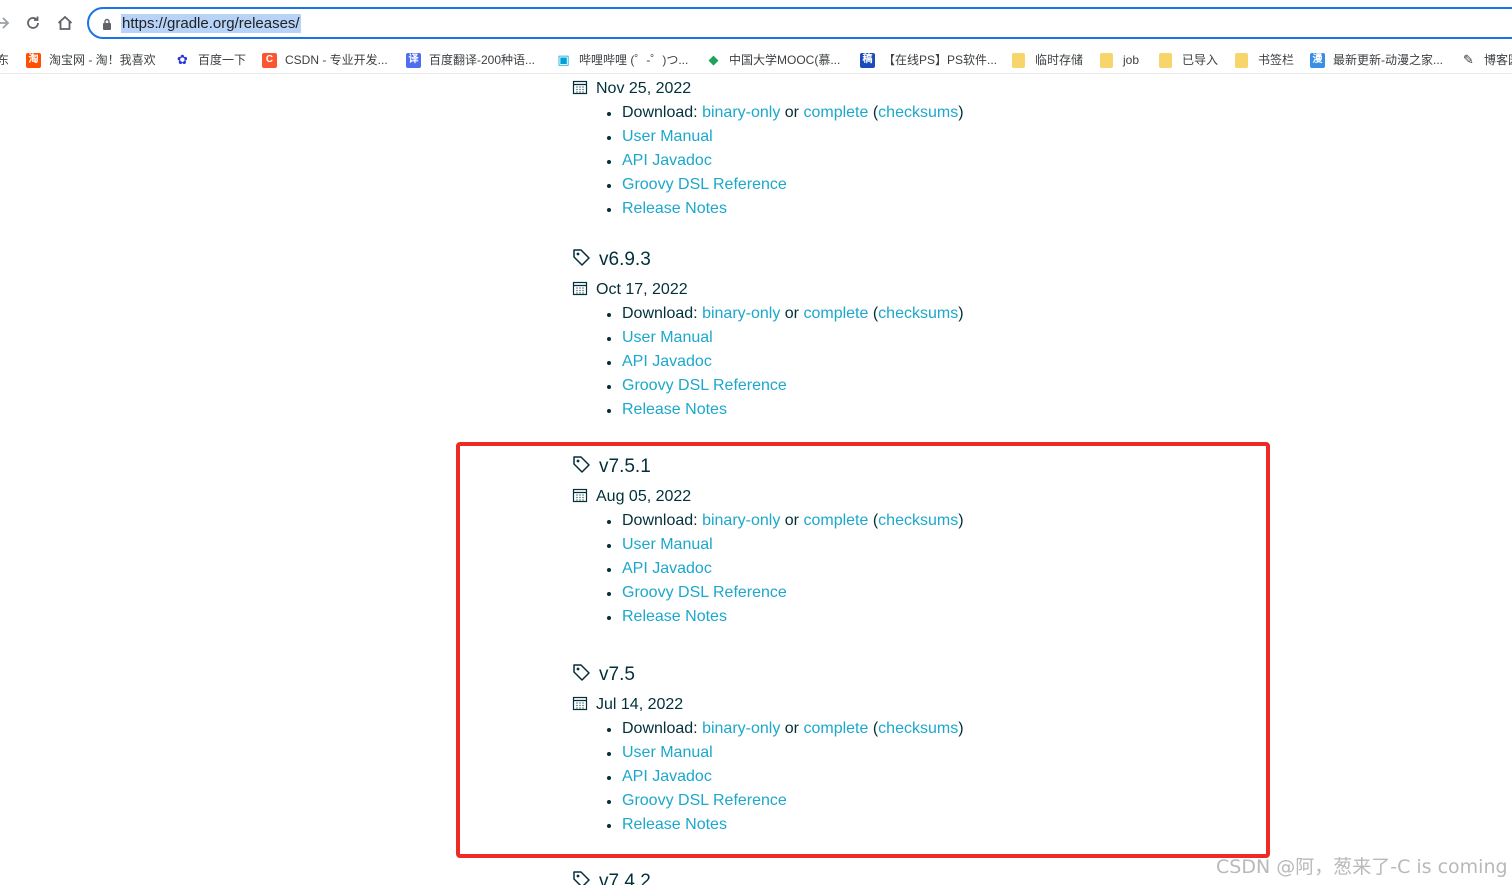 The image size is (1512, 885). What do you see at coordinates (1317, 60) in the screenshot?
I see `dmzj-icon: 漫` at bounding box center [1317, 60].